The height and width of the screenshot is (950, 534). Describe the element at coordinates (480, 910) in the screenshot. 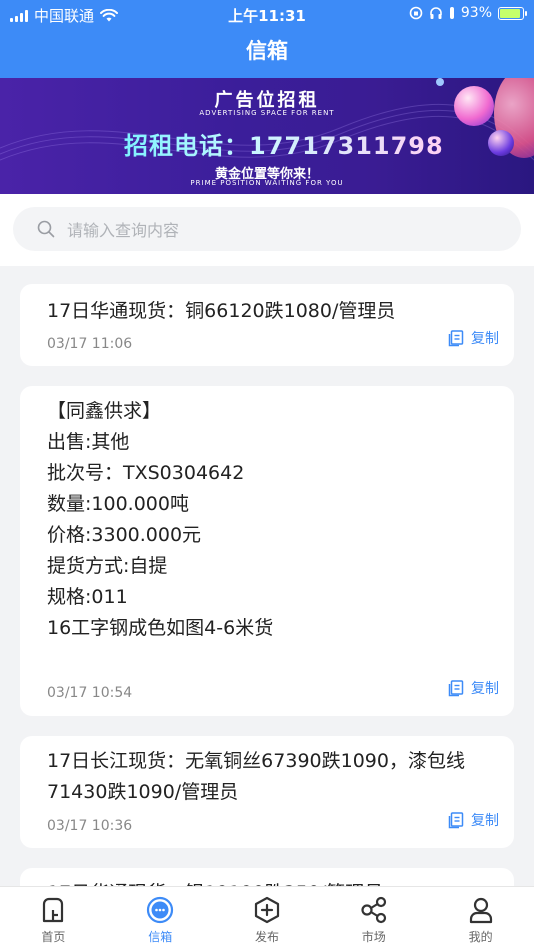

I see `user-icon` at that location.